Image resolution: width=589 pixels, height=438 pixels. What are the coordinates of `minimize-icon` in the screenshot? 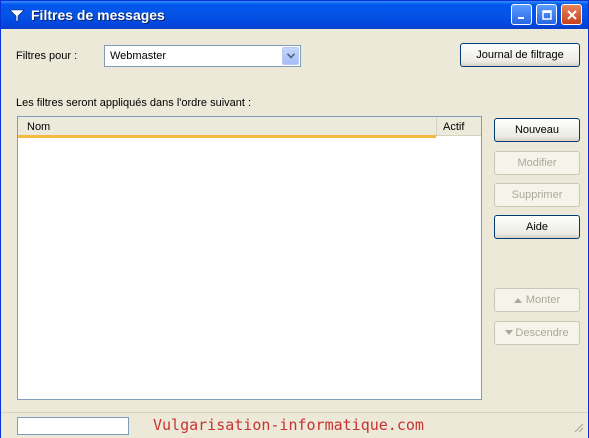 It's located at (520, 18).